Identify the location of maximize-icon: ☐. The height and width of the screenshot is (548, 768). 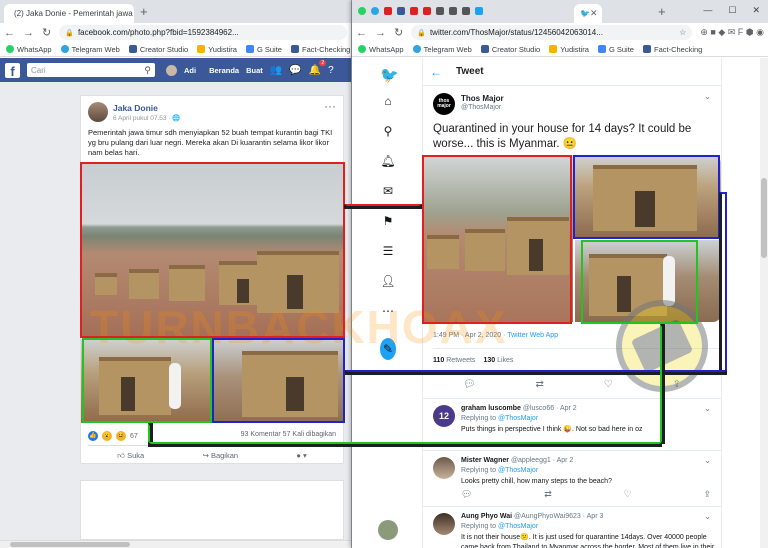
(732, 10).